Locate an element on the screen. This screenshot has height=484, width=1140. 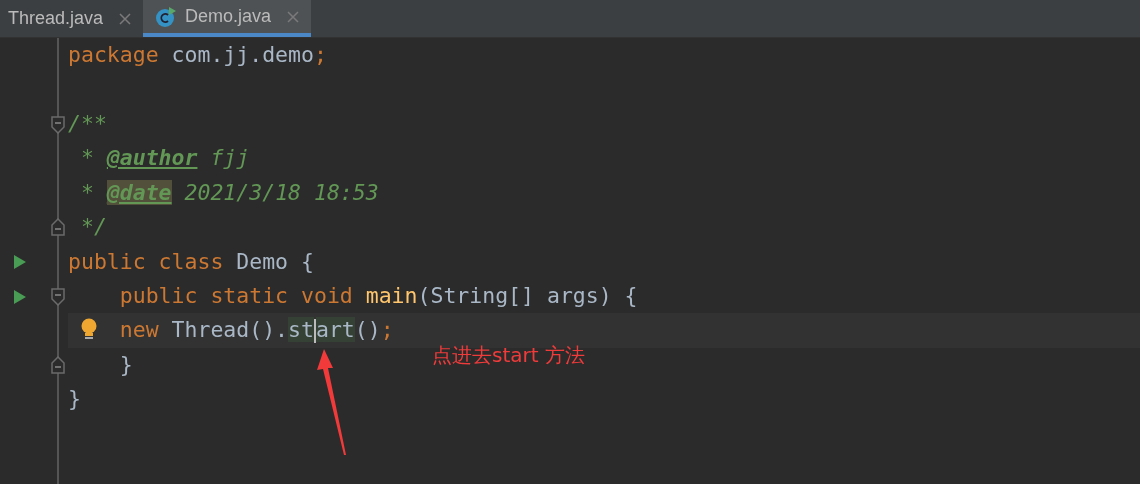
code-line: new Thread().st art(); is located at coordinates (256, 331).